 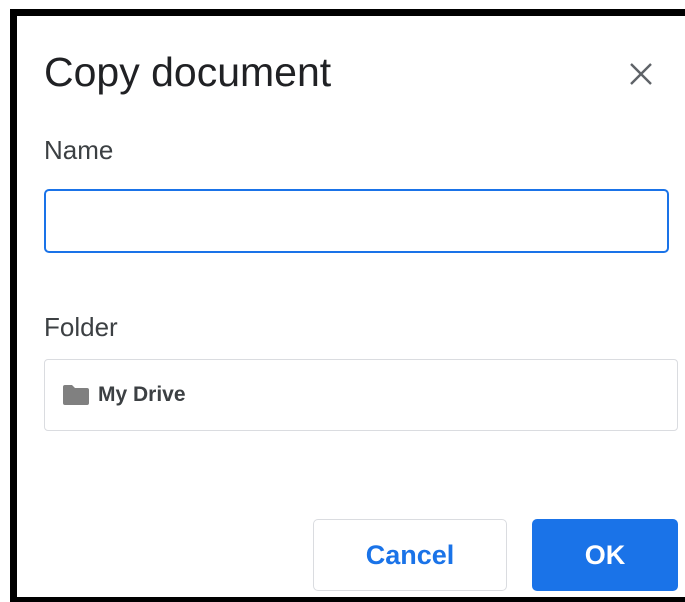 I want to click on frame-left-border, so click(x=13, y=305).